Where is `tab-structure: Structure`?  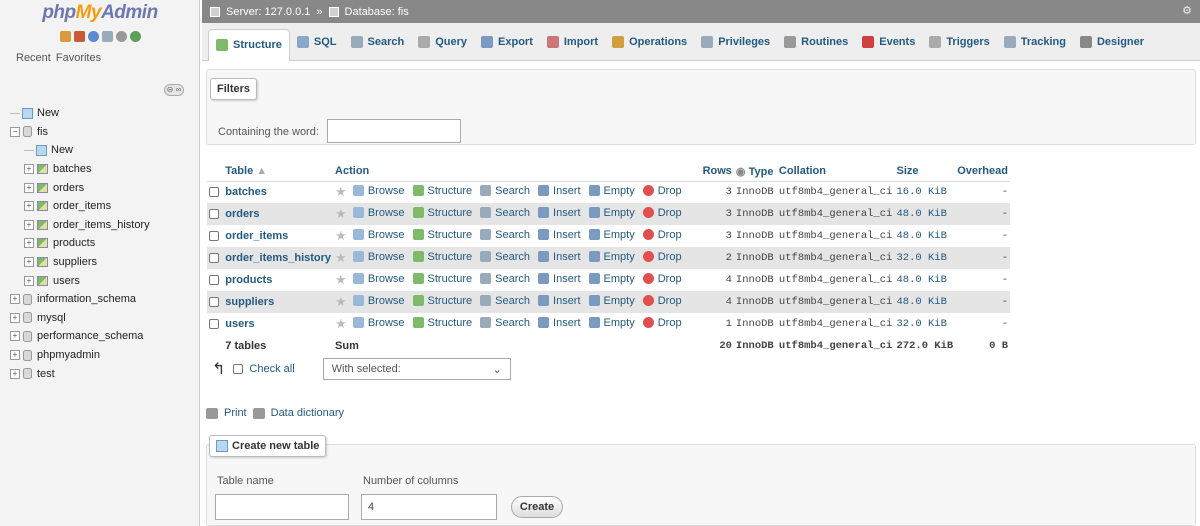 tab-structure: Structure is located at coordinates (249, 44).